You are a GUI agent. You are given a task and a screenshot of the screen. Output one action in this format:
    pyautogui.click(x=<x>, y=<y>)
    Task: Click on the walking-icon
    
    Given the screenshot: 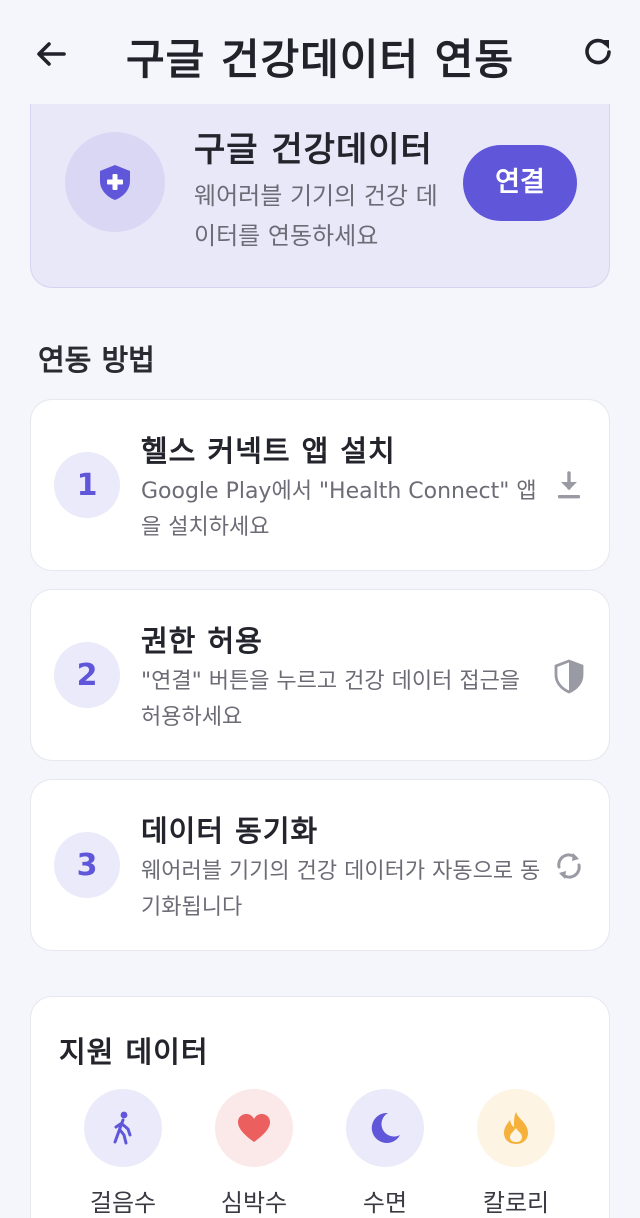 What is the action you would take?
    pyautogui.click(x=122, y=1128)
    